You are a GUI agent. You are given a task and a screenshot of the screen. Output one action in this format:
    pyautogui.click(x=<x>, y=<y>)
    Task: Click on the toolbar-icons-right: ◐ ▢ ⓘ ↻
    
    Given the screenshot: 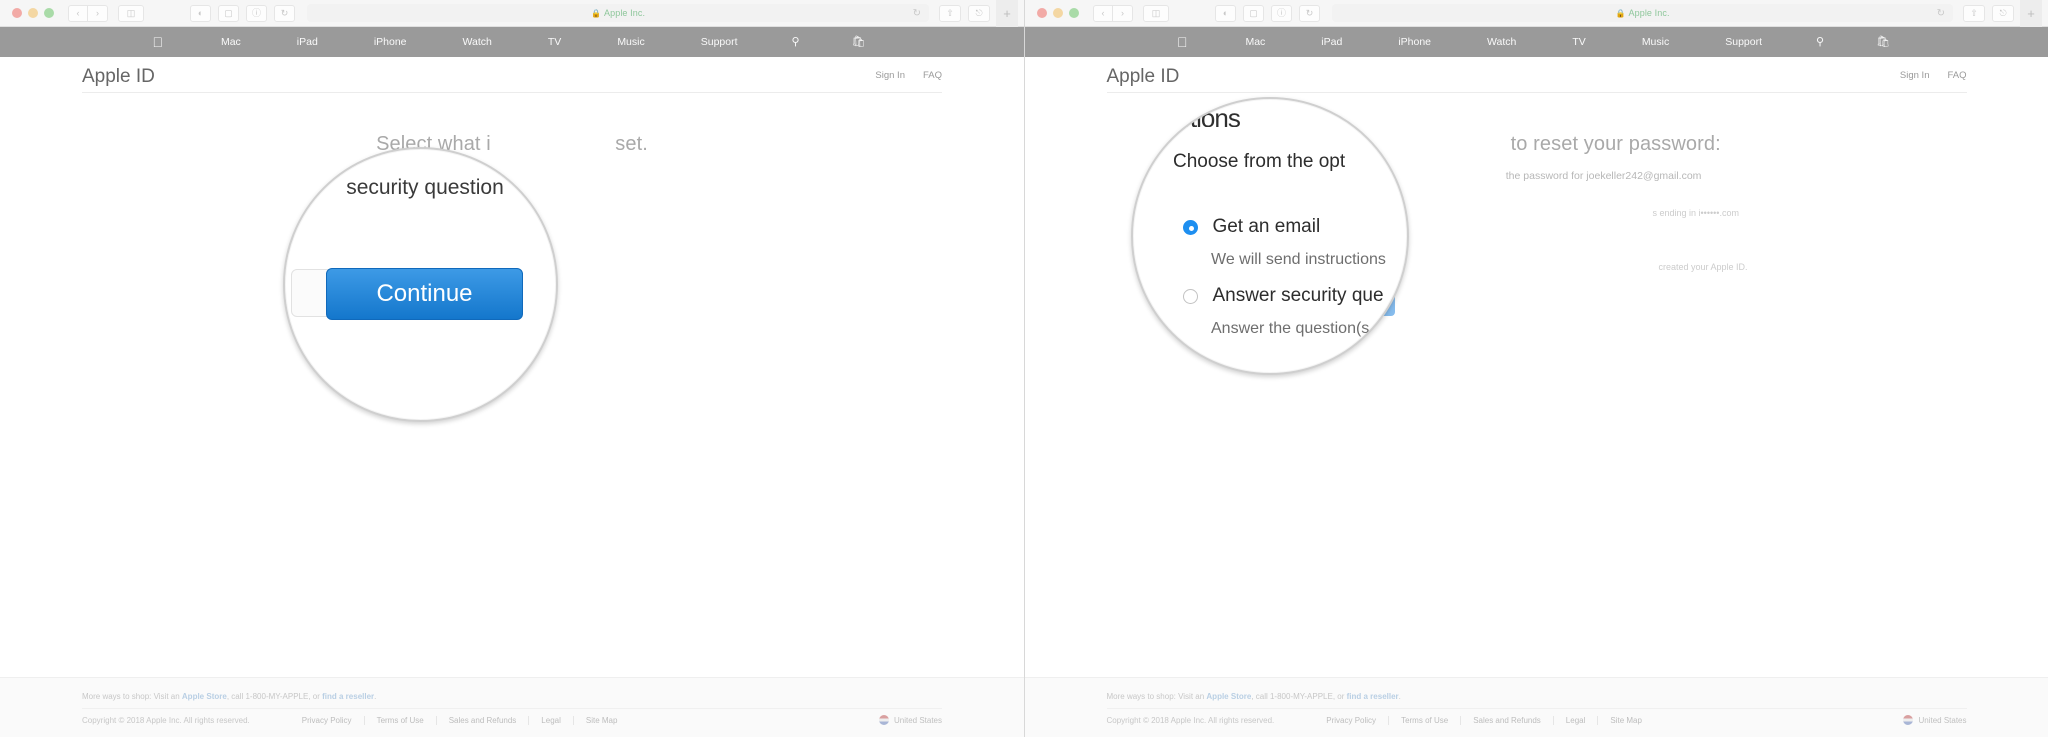 What is the action you would take?
    pyautogui.click(x=1267, y=13)
    